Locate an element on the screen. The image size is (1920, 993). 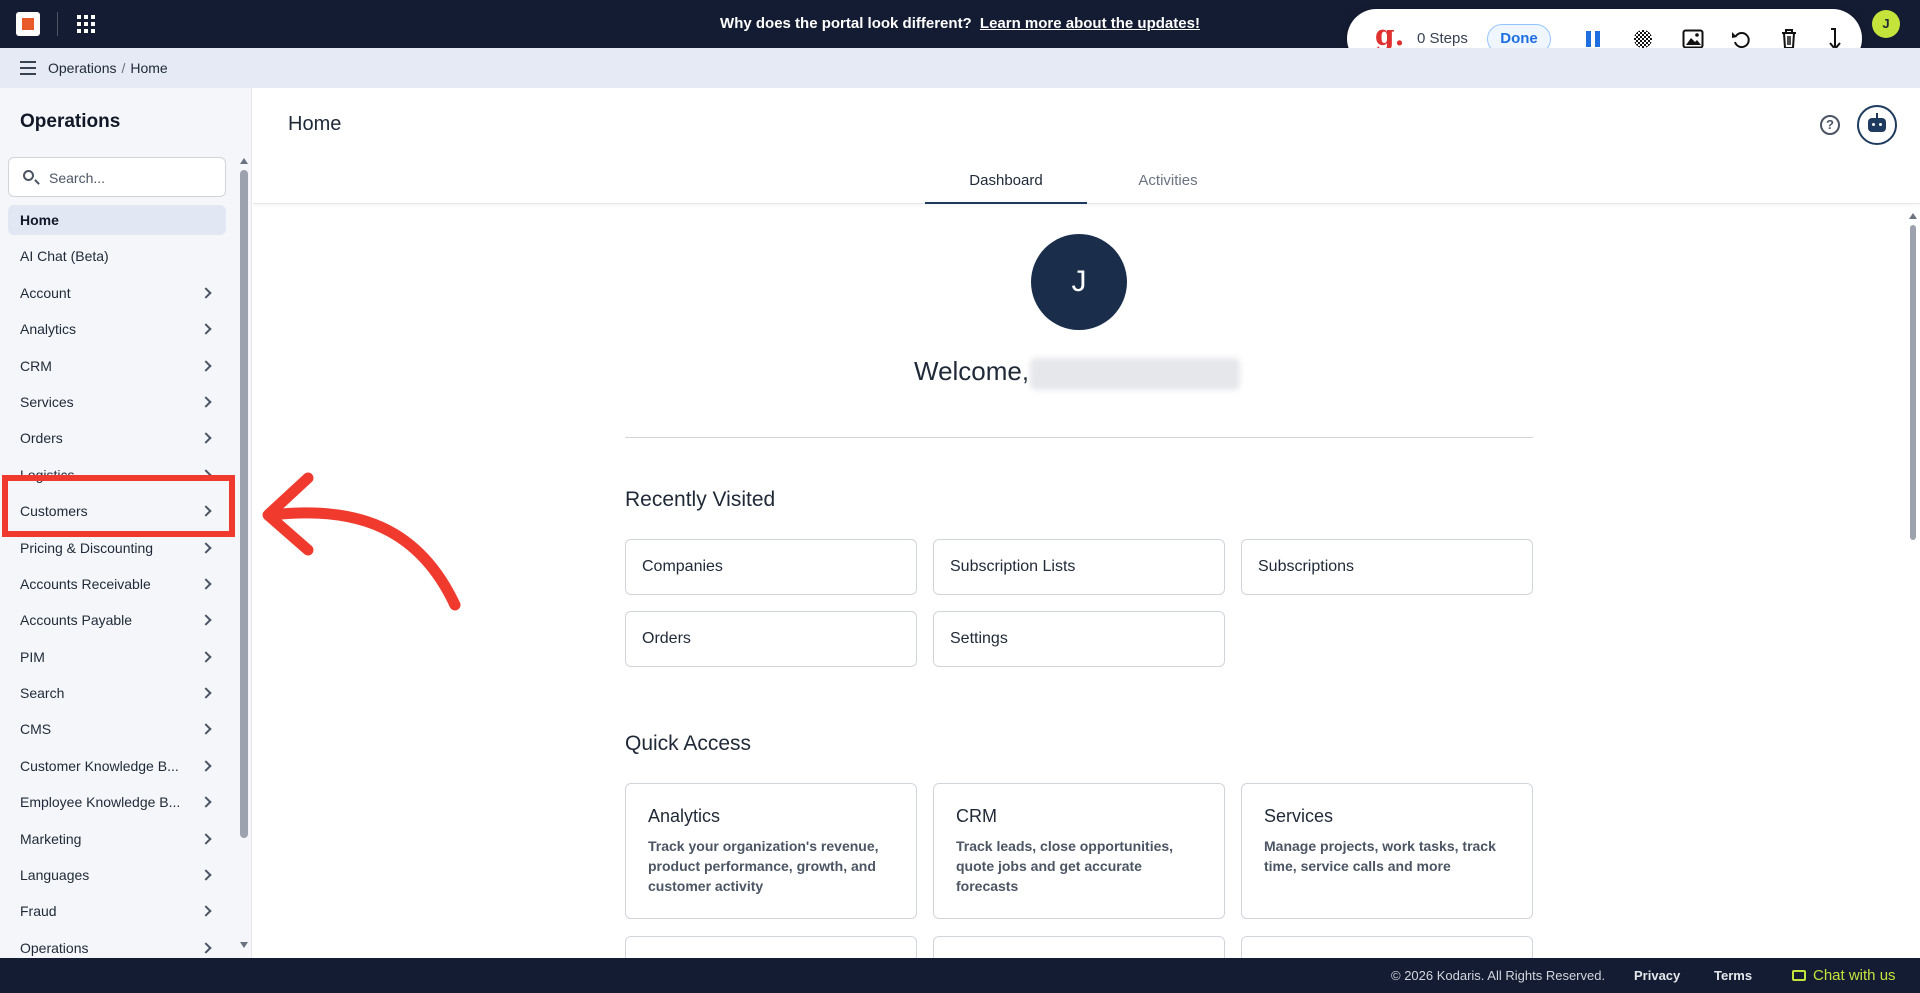
ai-assistant-button is located at coordinates (1877, 125).